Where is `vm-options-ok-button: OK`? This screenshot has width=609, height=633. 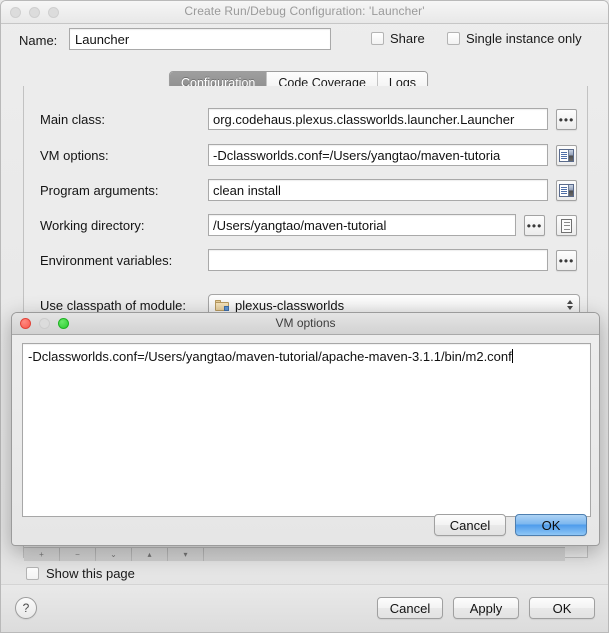
vm-options-ok-button: OK is located at coordinates (551, 525).